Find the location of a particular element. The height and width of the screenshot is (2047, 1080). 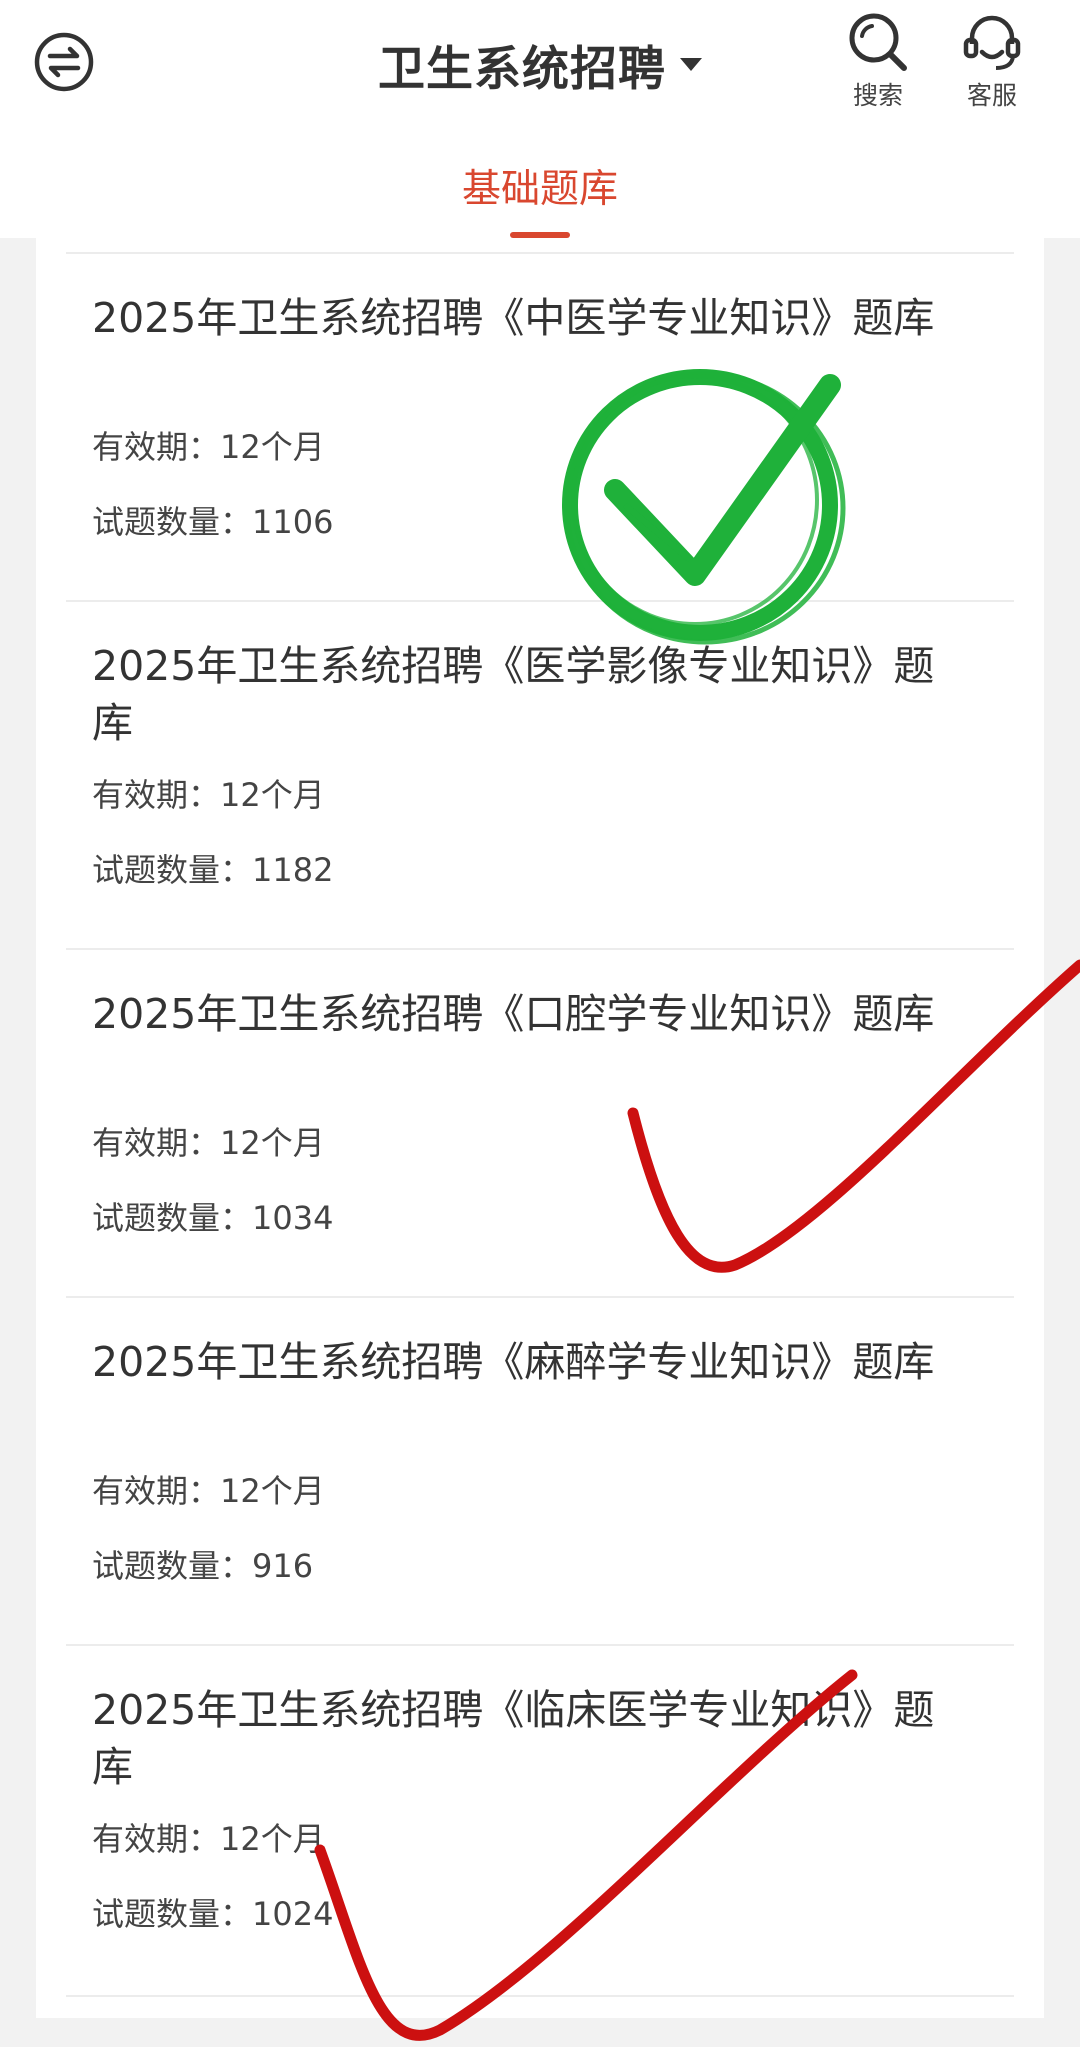

item-title: 2025年卫生系统招聘《临床医学专业知识》题库 is located at coordinates (513, 1738).